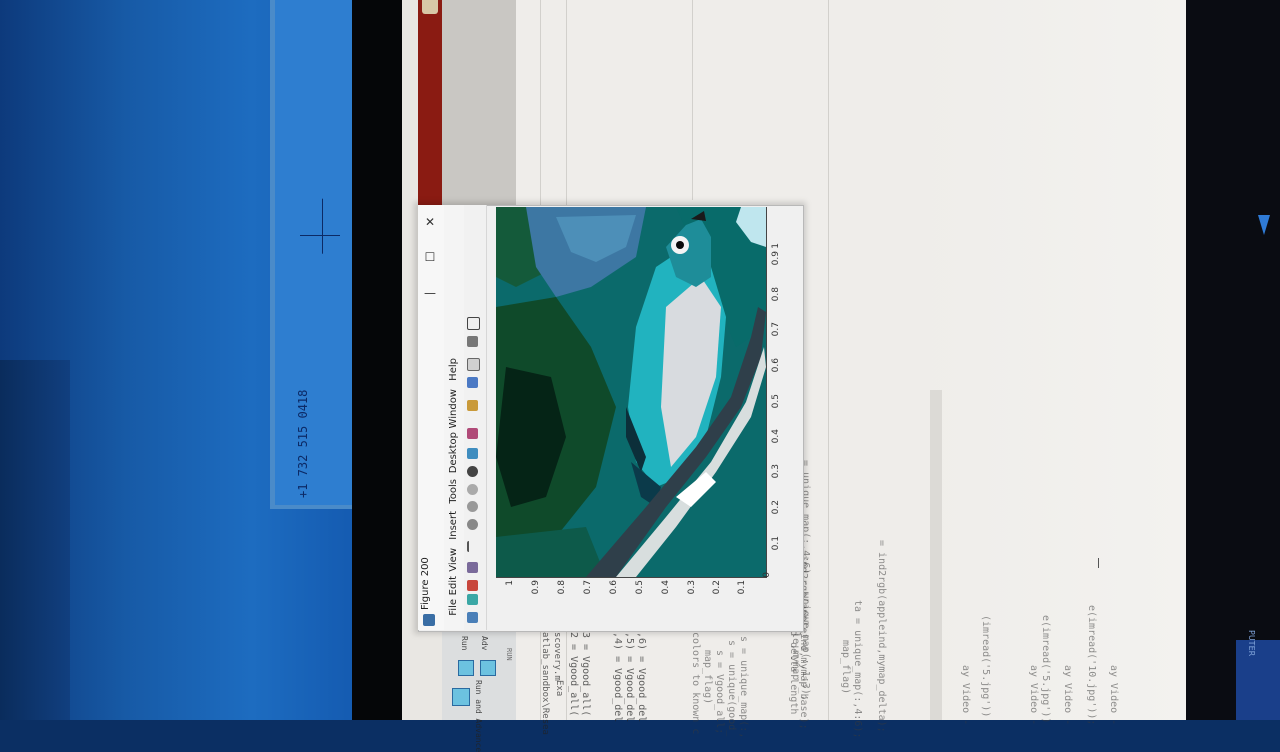 Image resolution: width=1280 pixels, height=752 pixels. I want to click on rotate-3d-icon, so click(472, 471).